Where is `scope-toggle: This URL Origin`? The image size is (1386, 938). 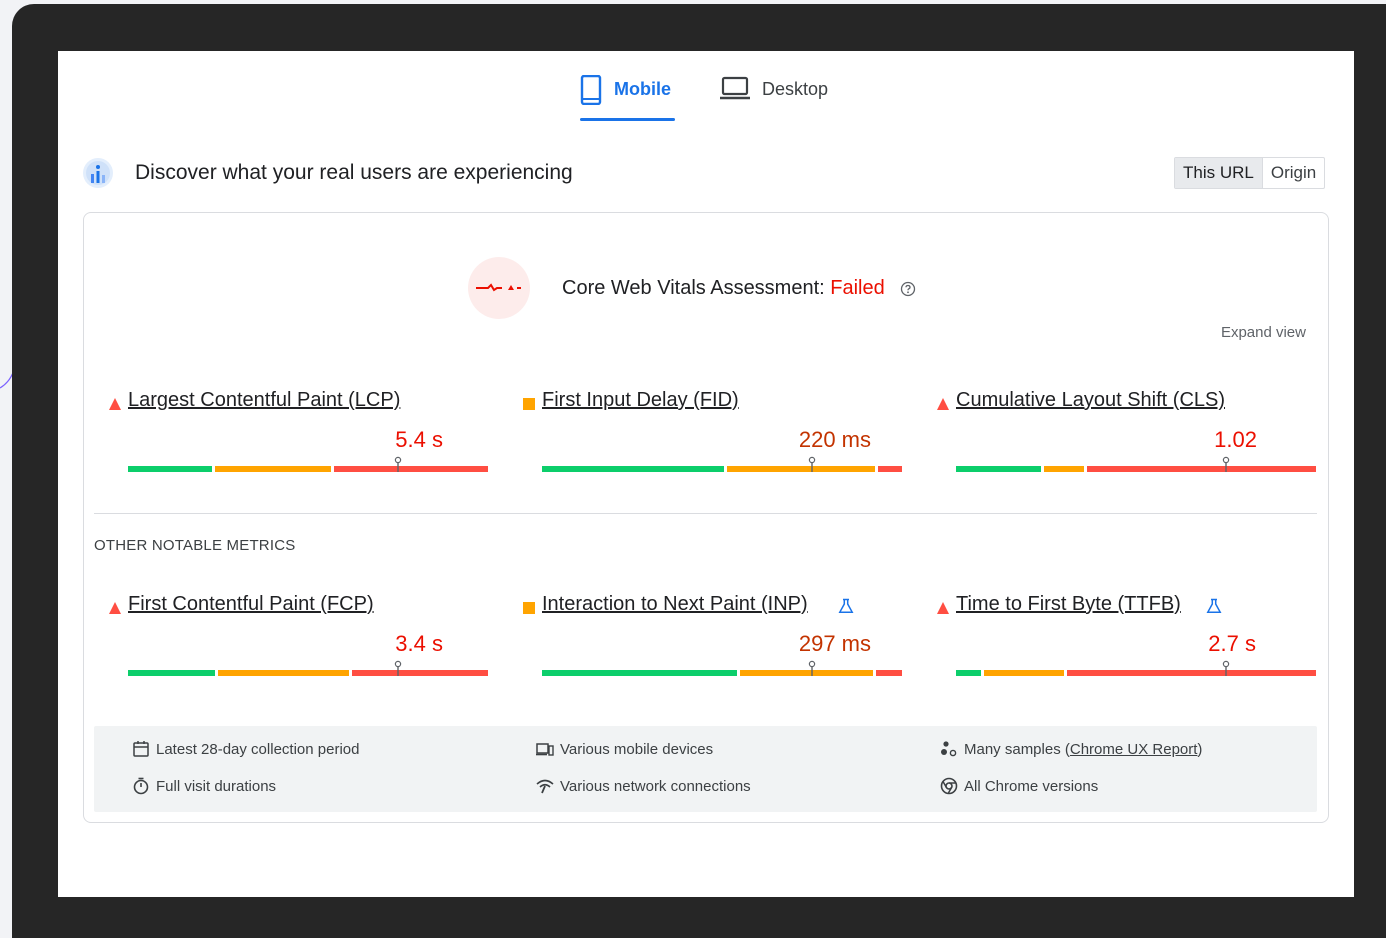 scope-toggle: This URL Origin is located at coordinates (1250, 173).